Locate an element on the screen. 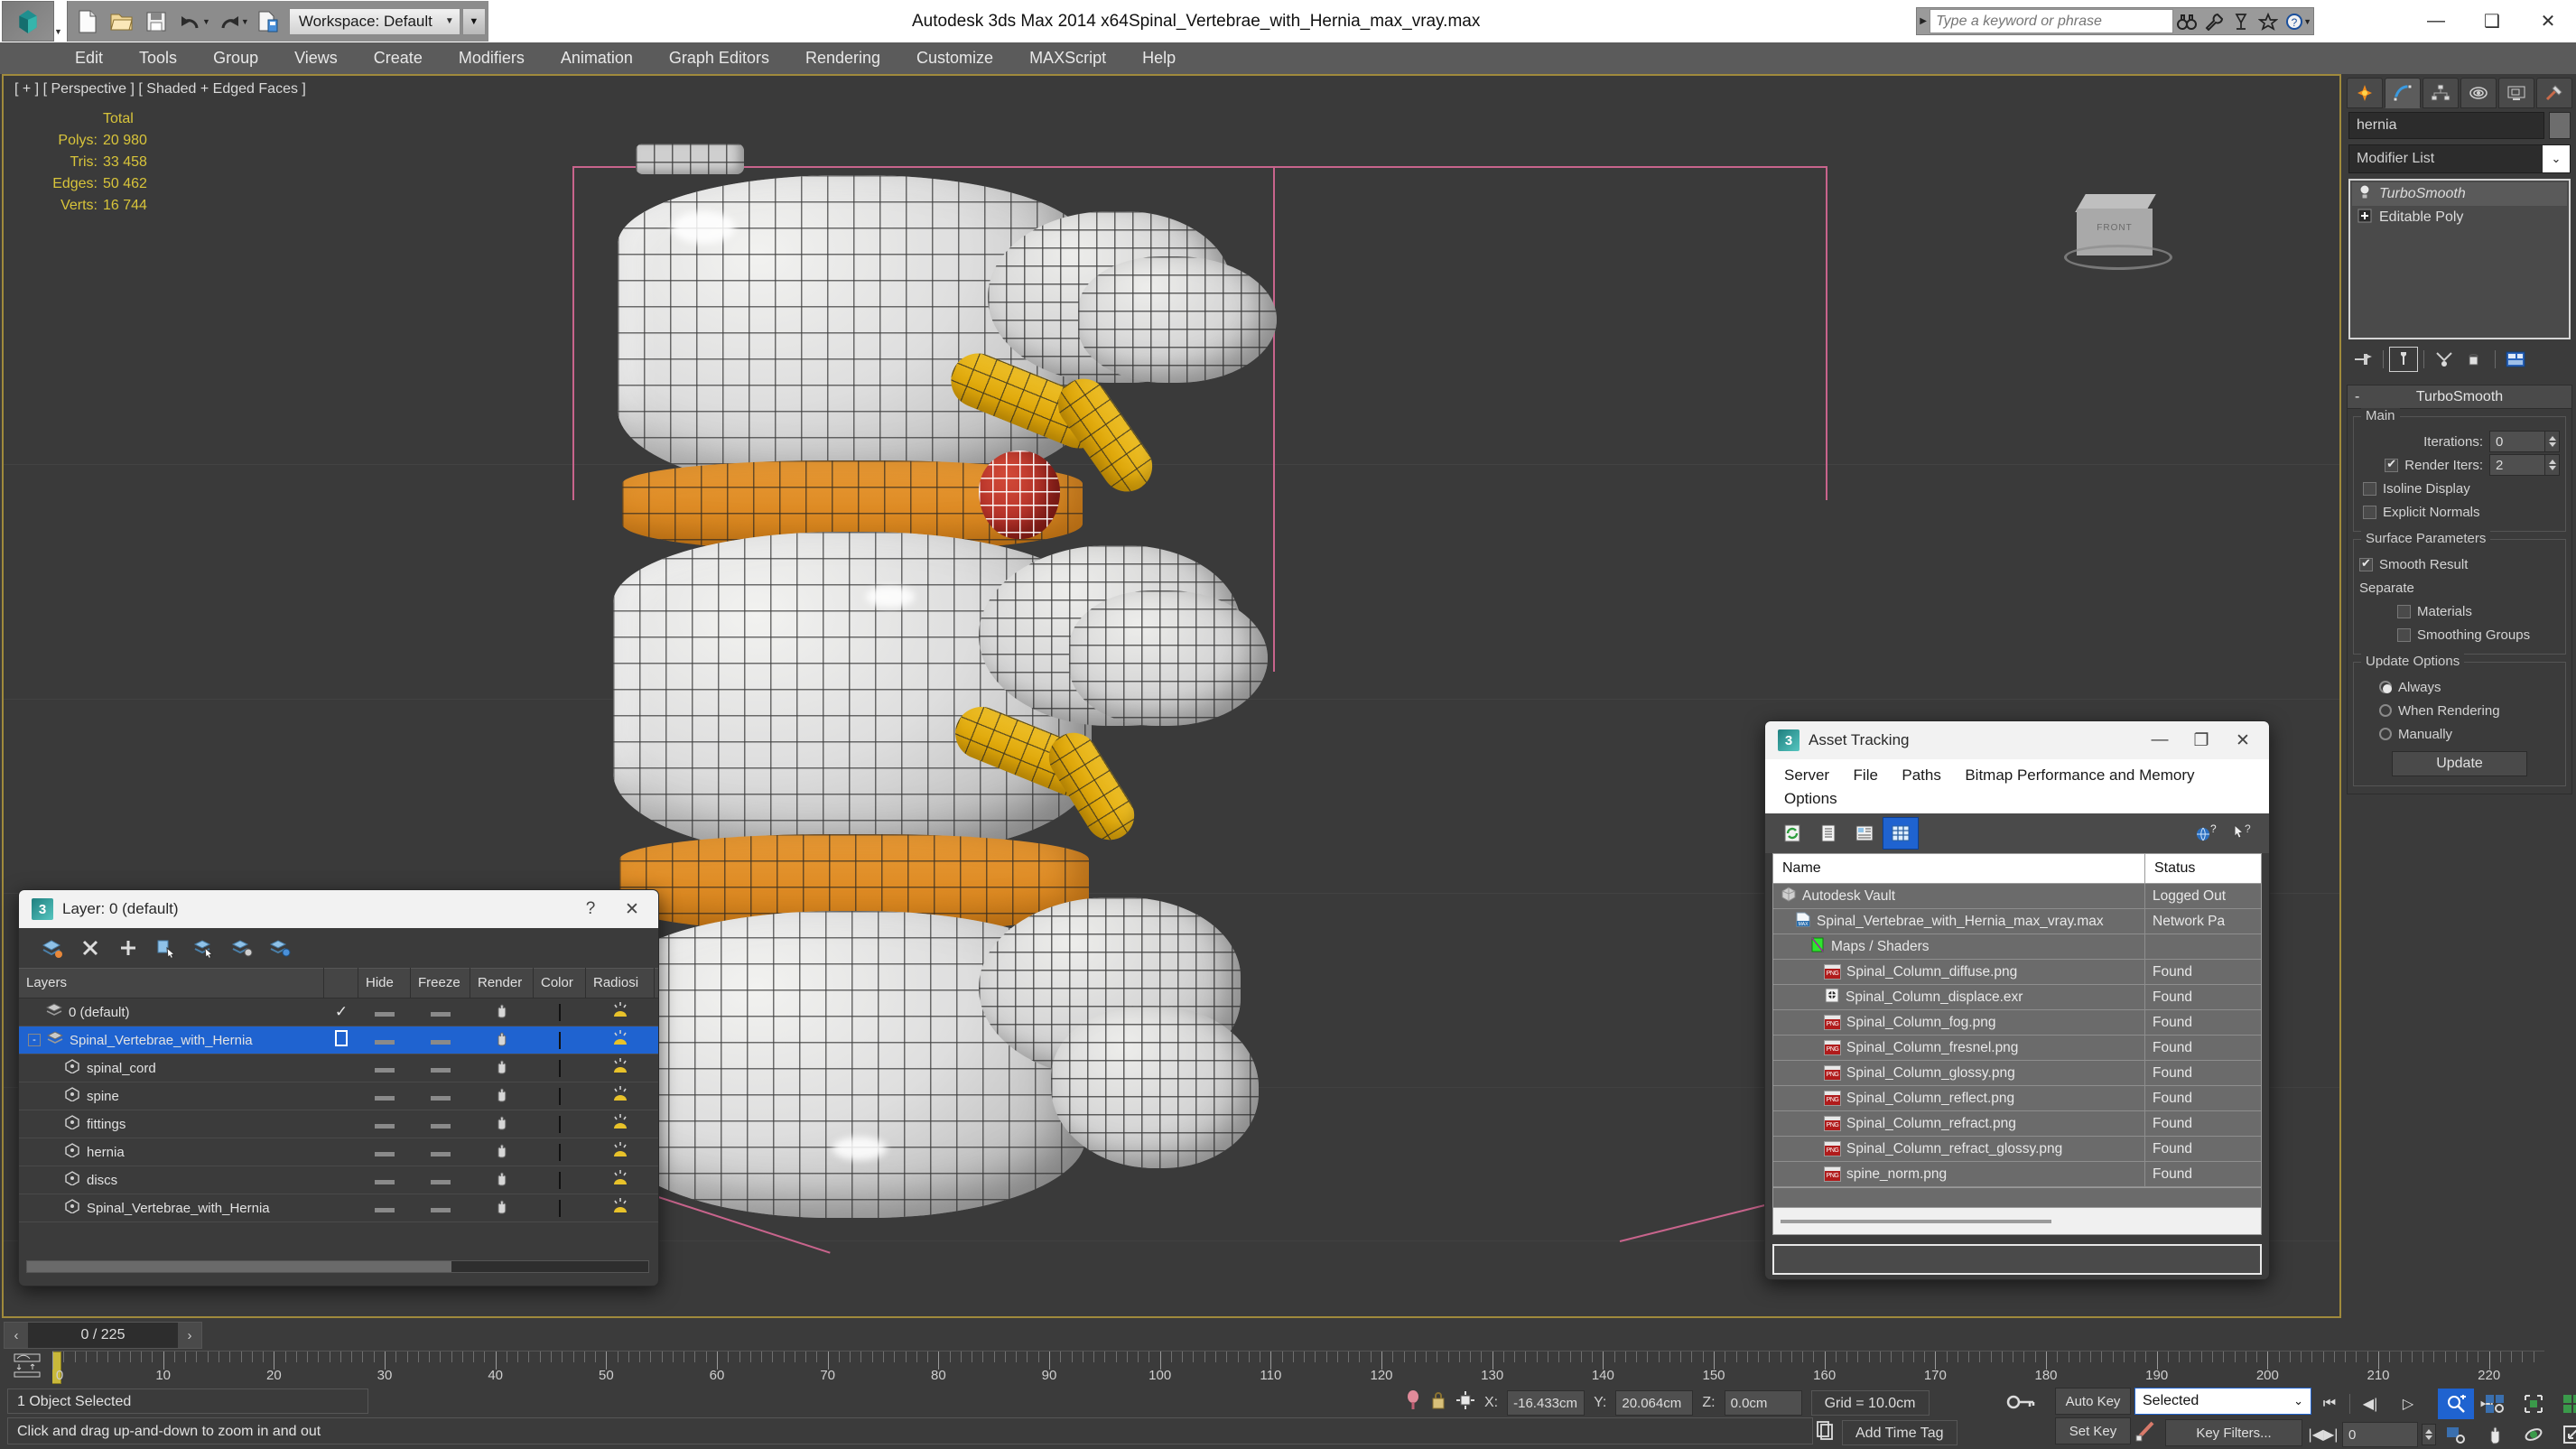  frame-navigator: ‹ 0 / 225 › is located at coordinates (103, 1335).